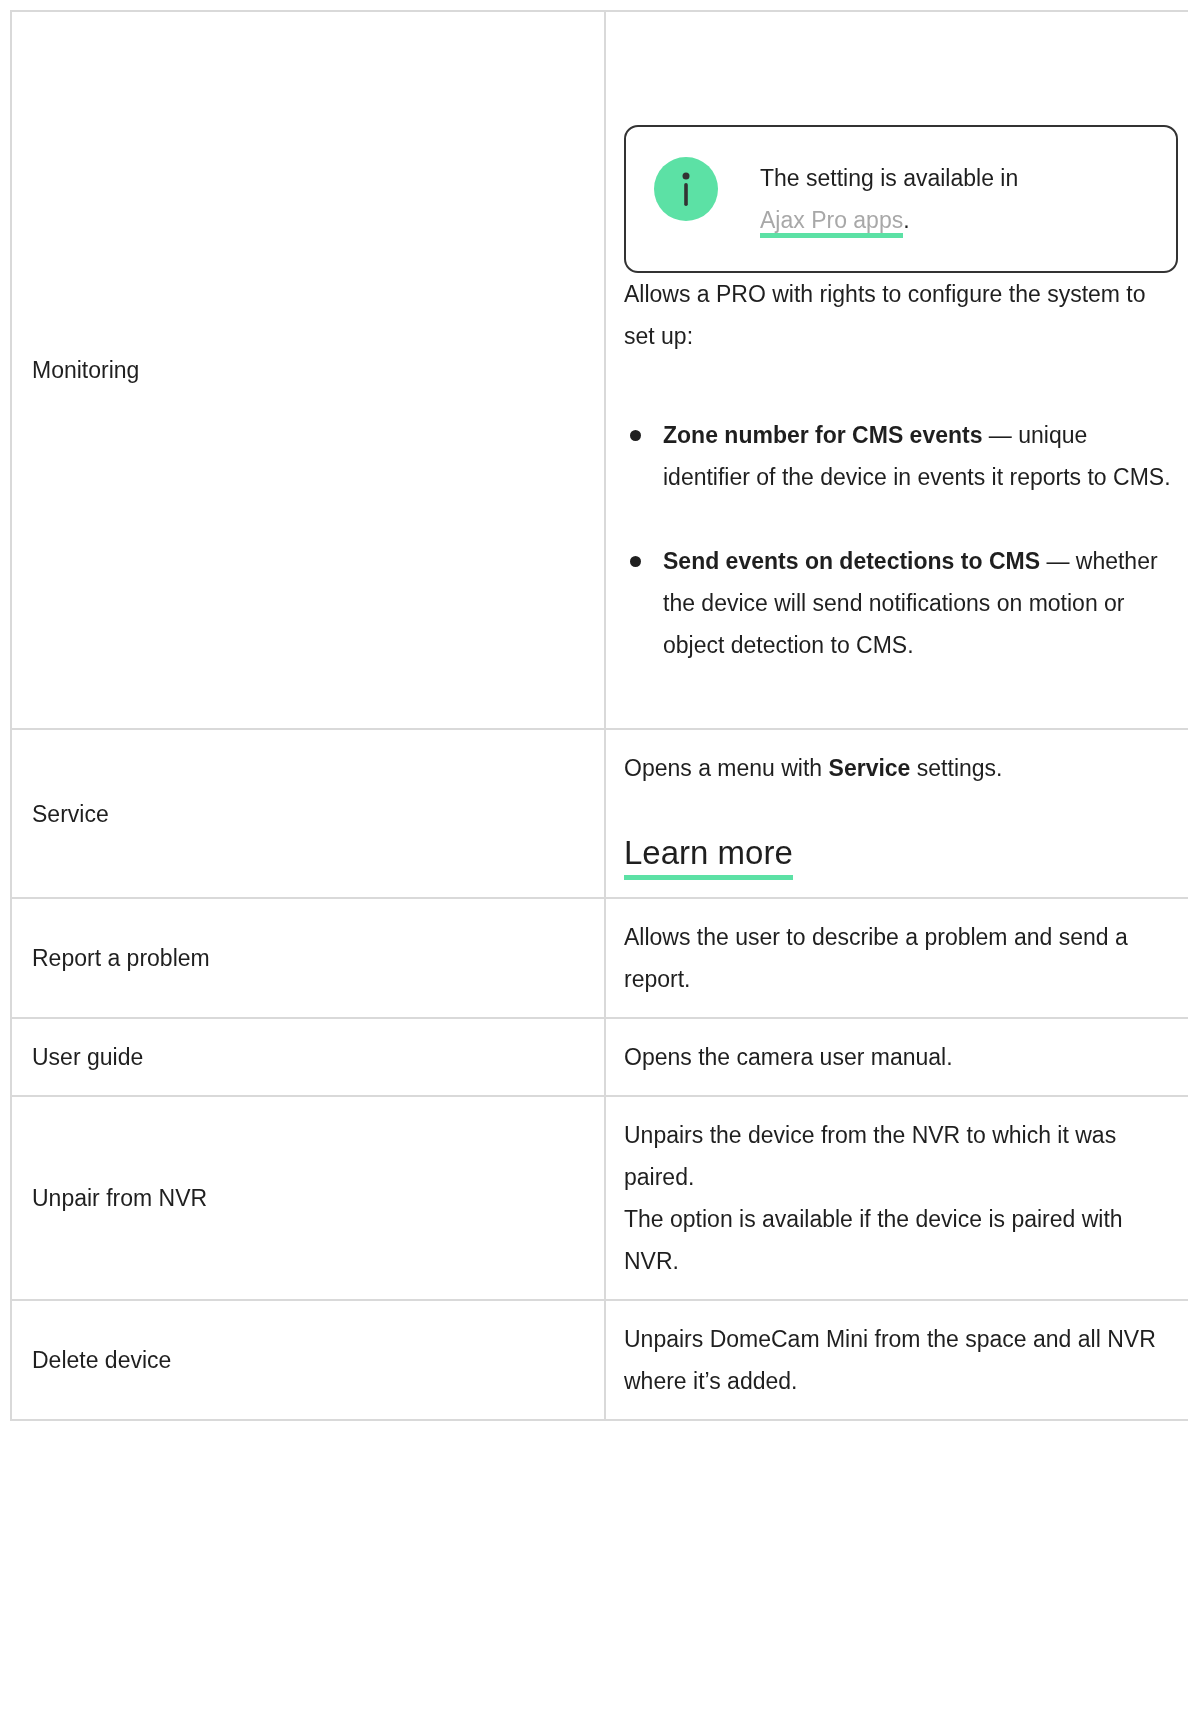  What do you see at coordinates (70, 814) in the screenshot?
I see `setting-name: Service` at bounding box center [70, 814].